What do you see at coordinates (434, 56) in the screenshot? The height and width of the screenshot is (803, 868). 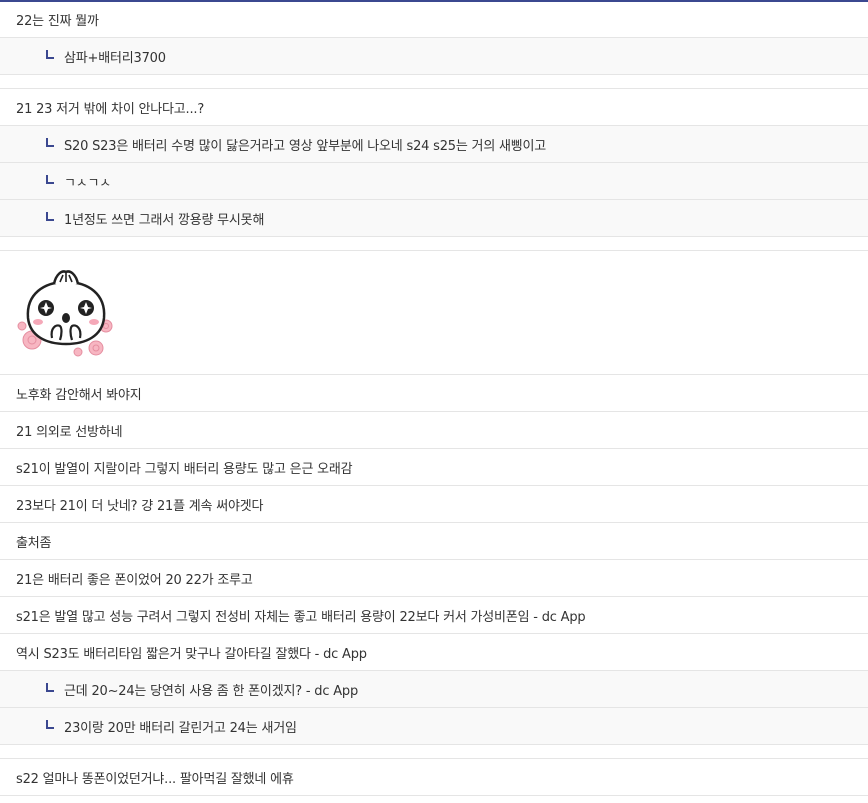 I see `reply-comment: 삼파+배터리3700` at bounding box center [434, 56].